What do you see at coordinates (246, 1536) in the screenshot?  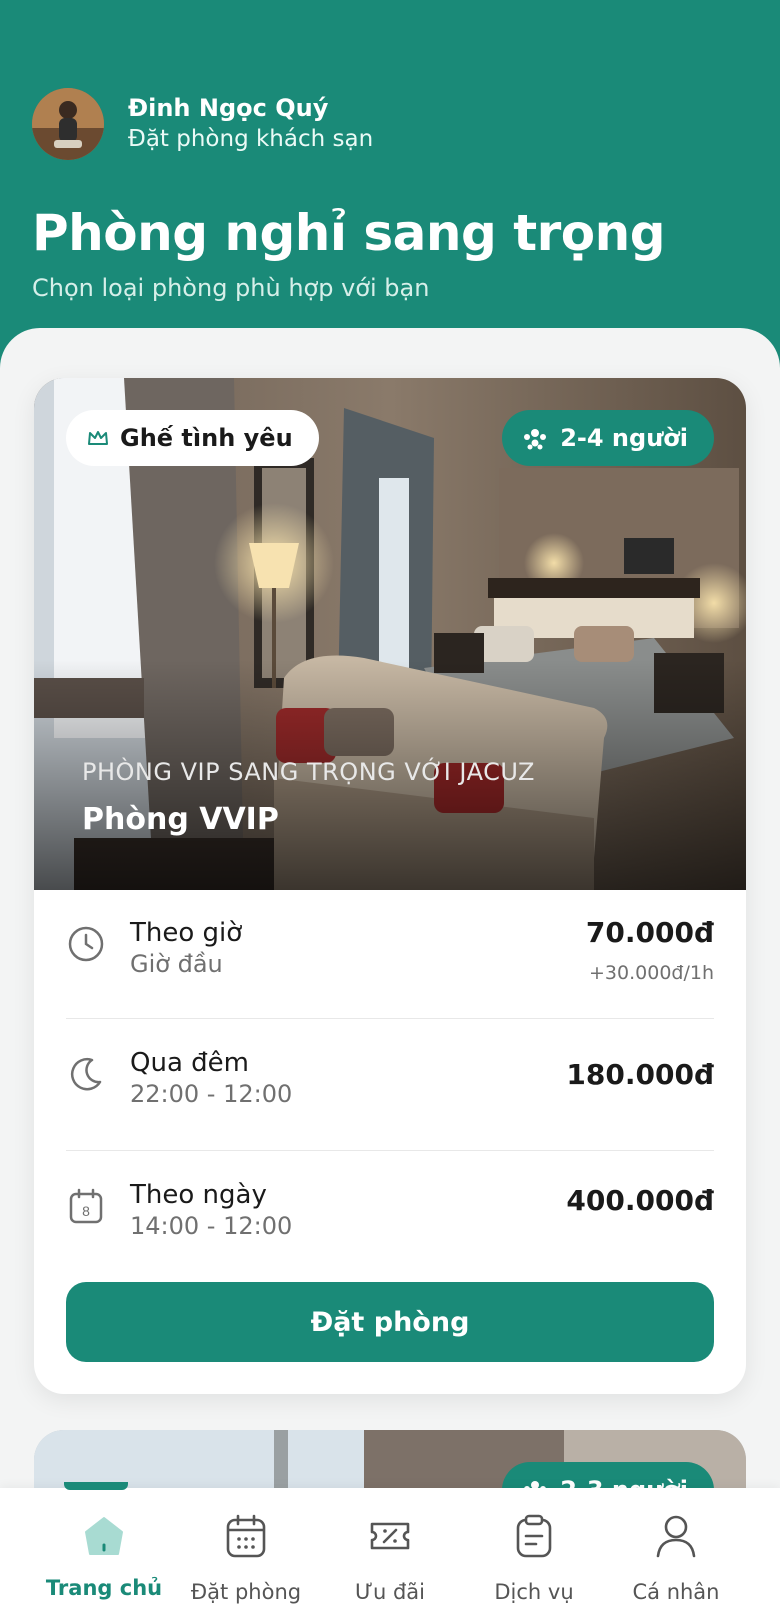 I see `calendar-icon` at bounding box center [246, 1536].